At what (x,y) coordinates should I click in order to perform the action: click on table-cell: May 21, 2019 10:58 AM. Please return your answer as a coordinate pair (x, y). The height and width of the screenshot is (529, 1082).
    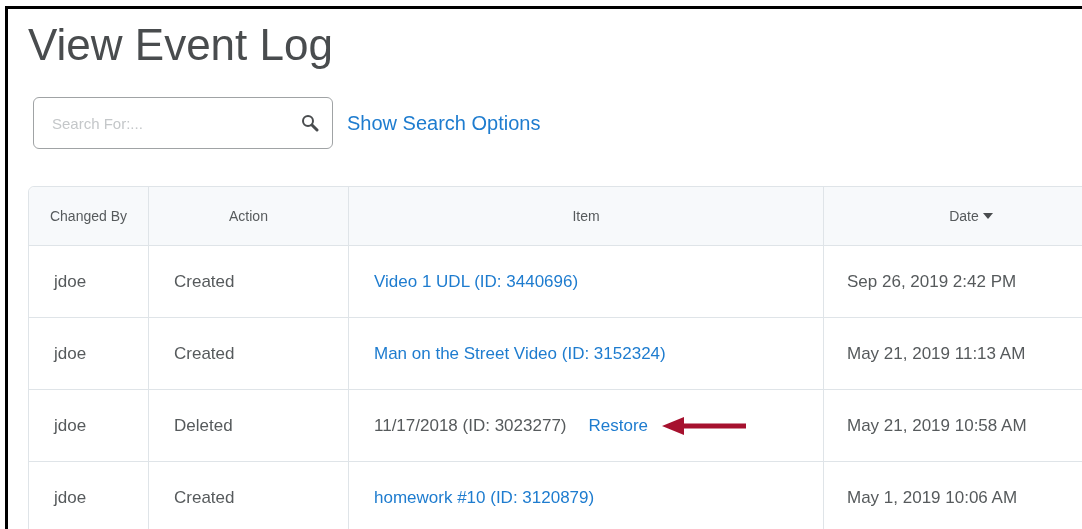
    Looking at the image, I should click on (937, 425).